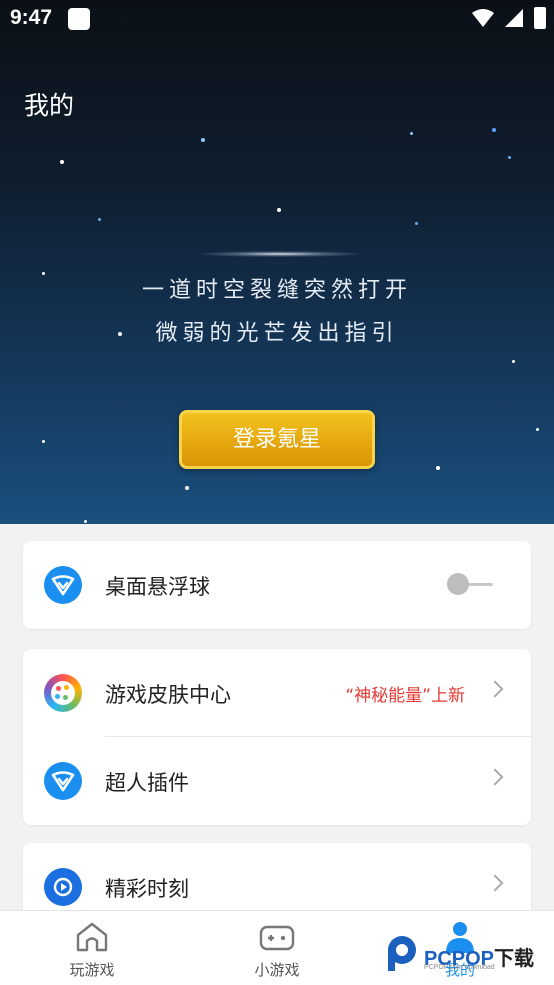 Image resolution: width=554 pixels, height=985 pixels. I want to click on status-icons, so click(509, 18).